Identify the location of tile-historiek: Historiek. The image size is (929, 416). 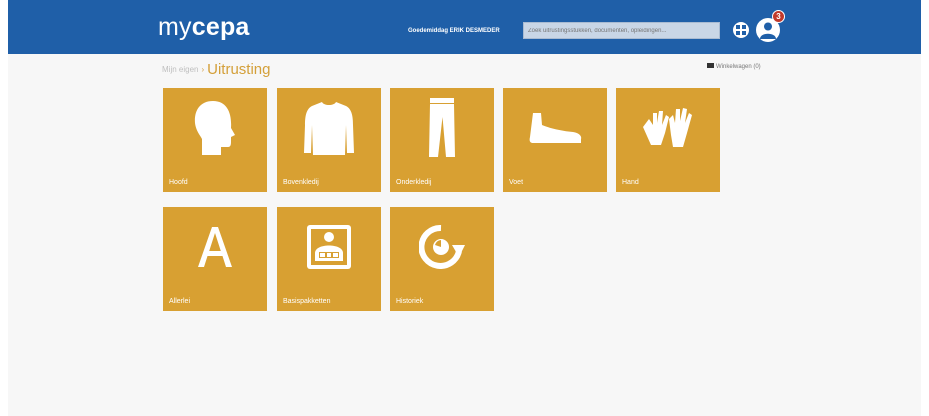
(442, 259).